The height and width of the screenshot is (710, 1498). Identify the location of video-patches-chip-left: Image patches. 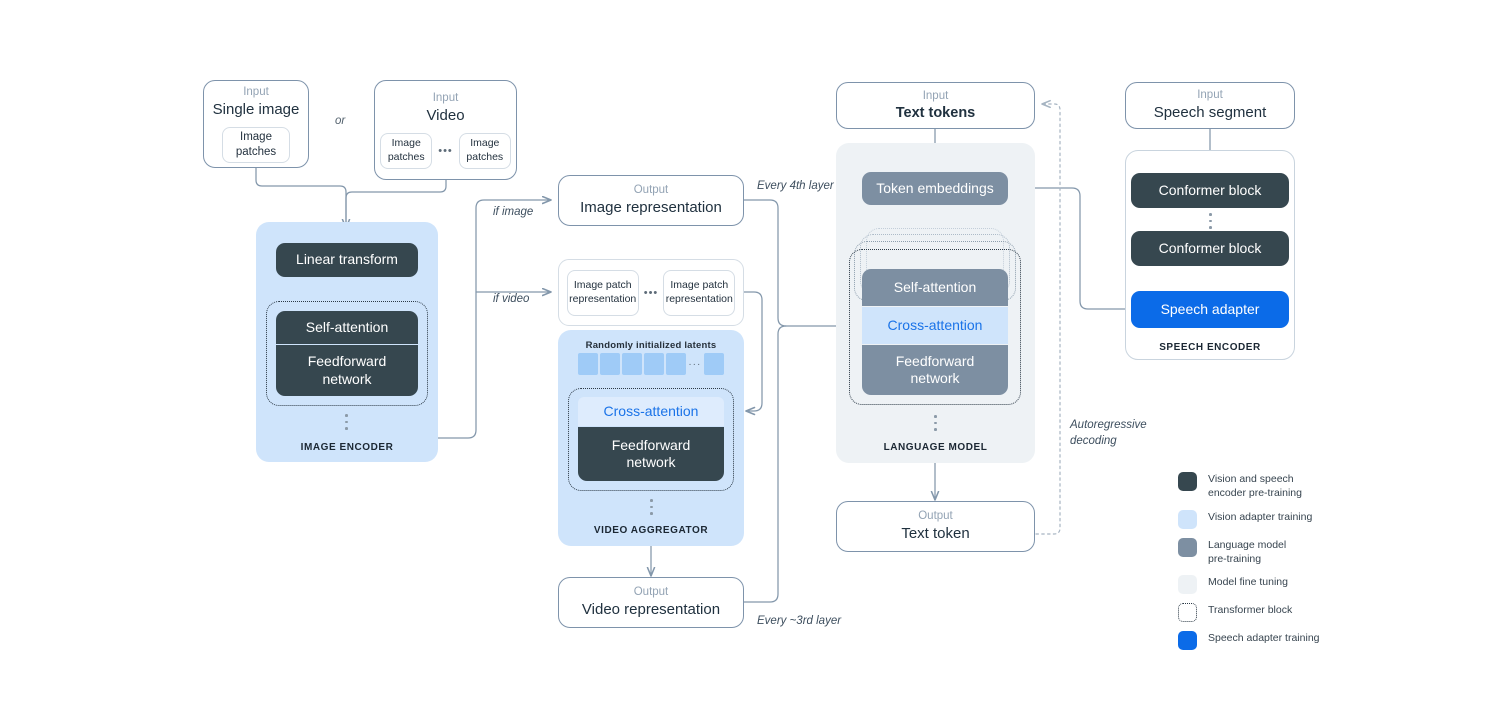
(406, 150).